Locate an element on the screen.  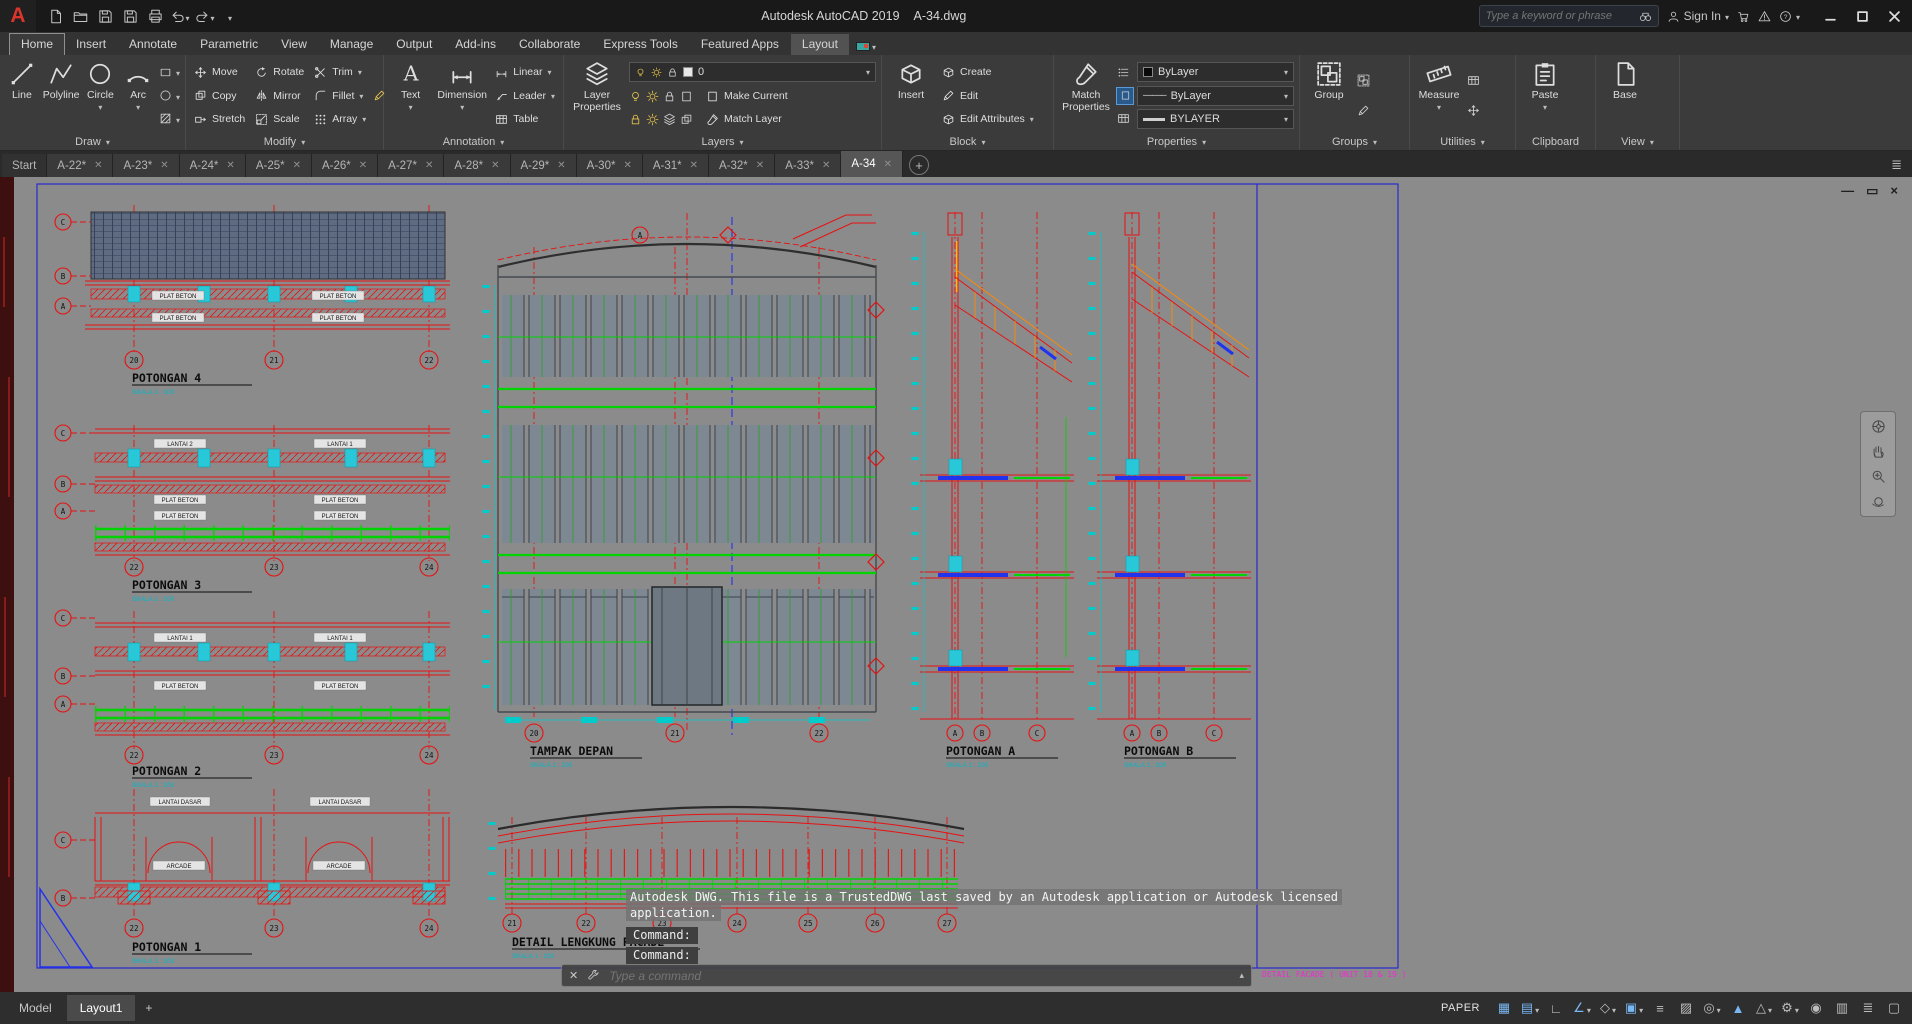
app-store-button is located at coordinates (1743, 16).